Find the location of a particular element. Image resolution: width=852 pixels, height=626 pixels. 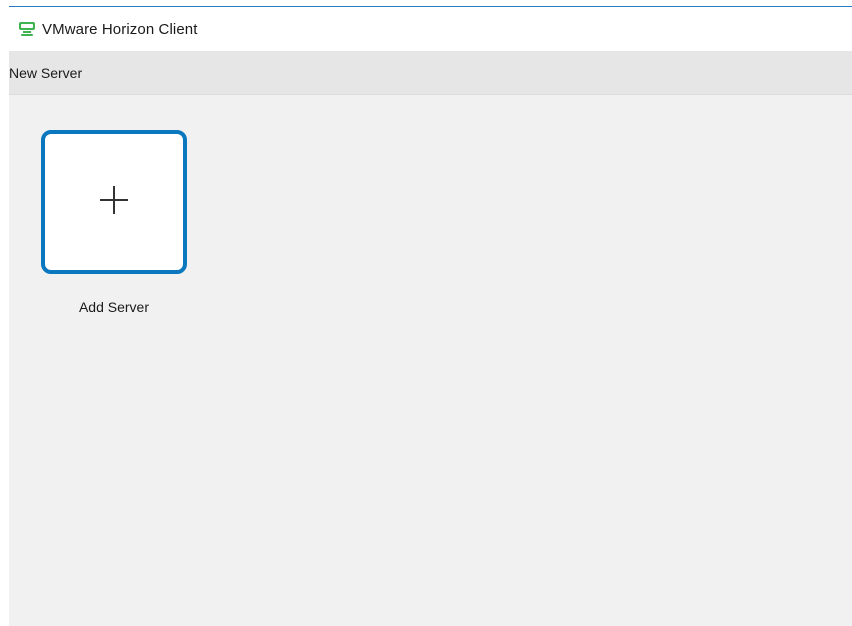

add-server-tile is located at coordinates (114, 202).